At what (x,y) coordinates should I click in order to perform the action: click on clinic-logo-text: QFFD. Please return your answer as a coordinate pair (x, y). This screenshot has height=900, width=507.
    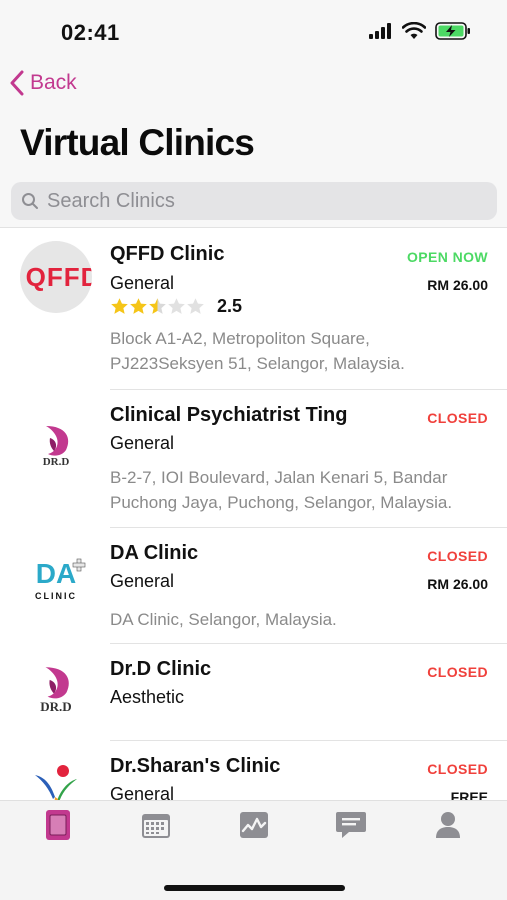
    Looking at the image, I should click on (58, 276).